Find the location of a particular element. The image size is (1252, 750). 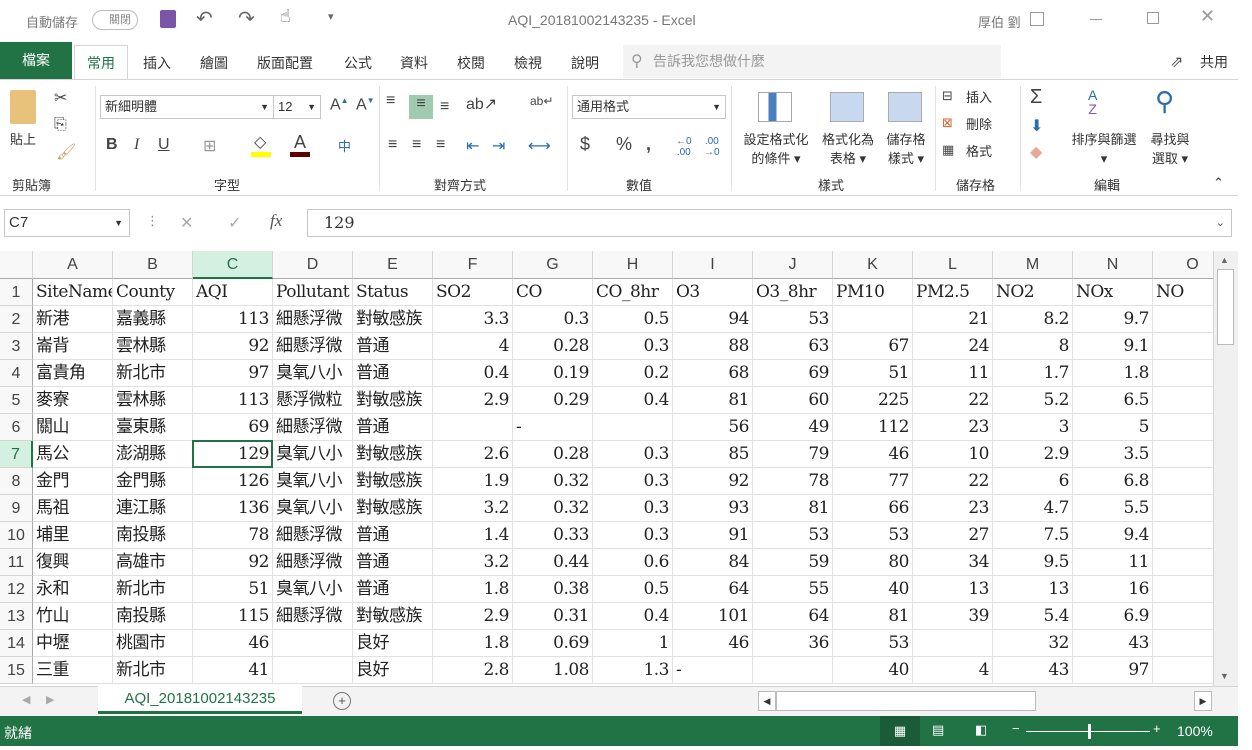

row-header: 4 is located at coordinates (16, 373).